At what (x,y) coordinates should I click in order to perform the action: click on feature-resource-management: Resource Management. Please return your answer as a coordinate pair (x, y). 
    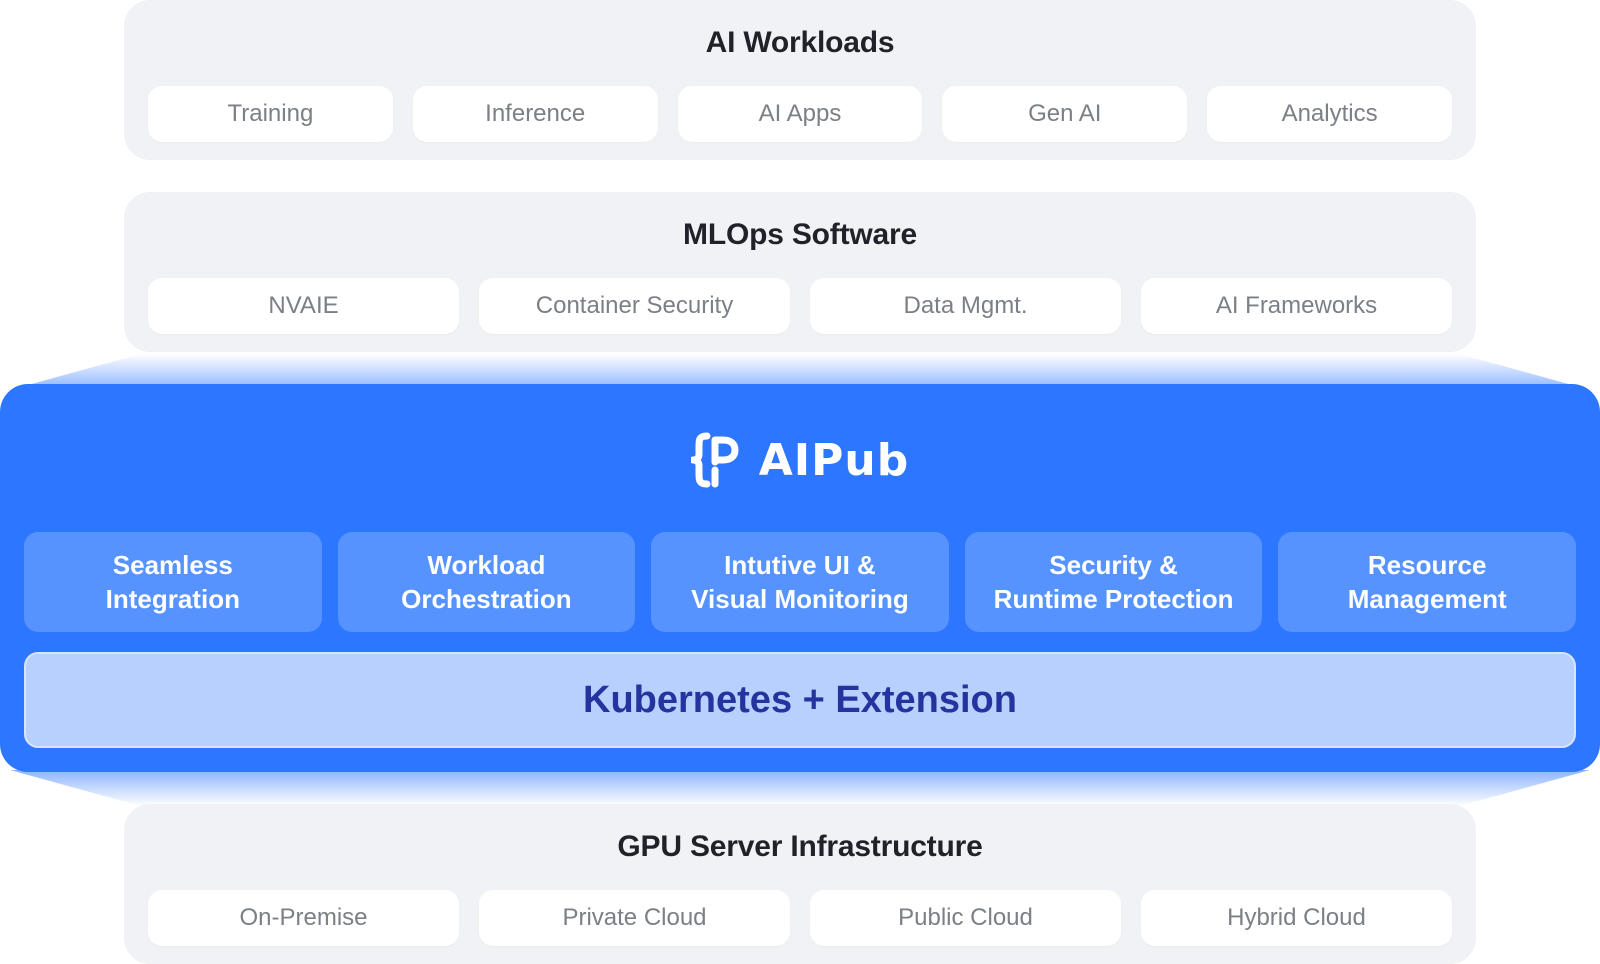
    Looking at the image, I should click on (1427, 582).